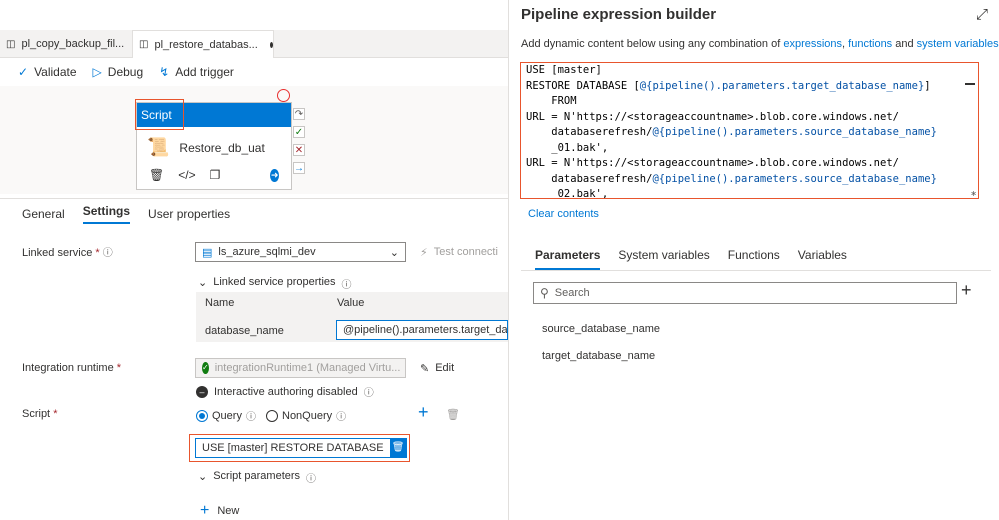  What do you see at coordinates (958, 44) in the screenshot?
I see `system-variables-link: system variables` at bounding box center [958, 44].